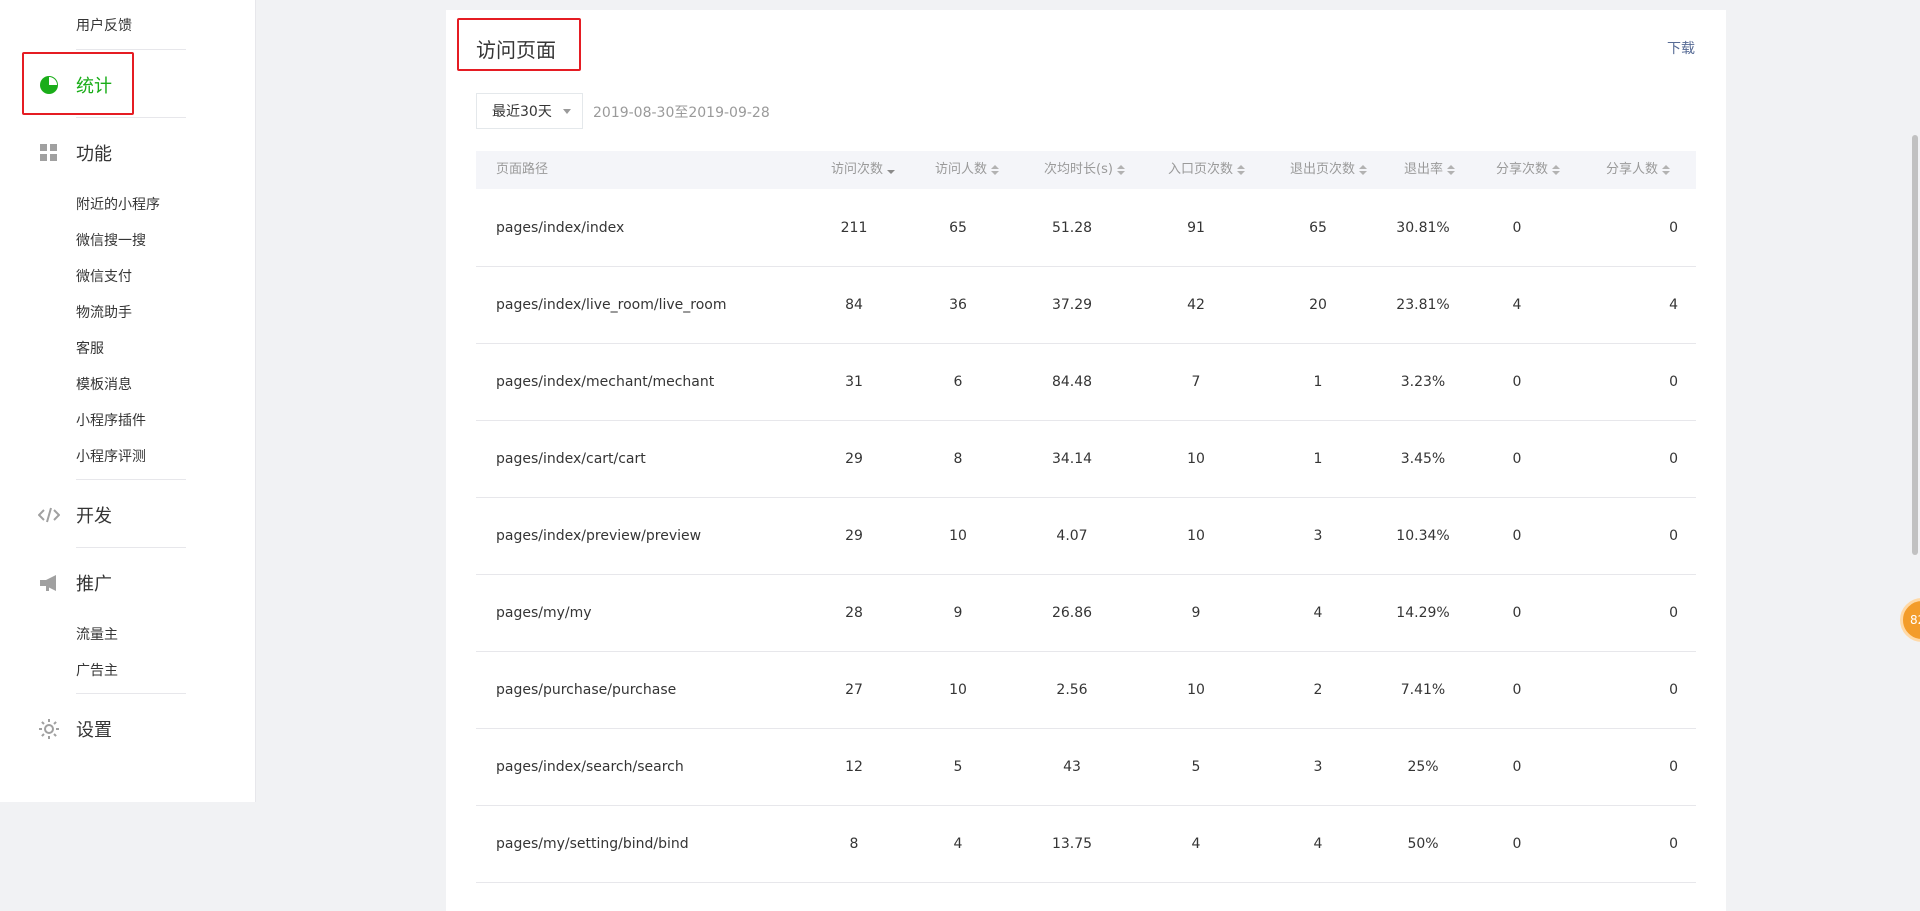 Image resolution: width=1920 pixels, height=911 pixels. I want to click on cell-path: pages/my/my, so click(544, 613).